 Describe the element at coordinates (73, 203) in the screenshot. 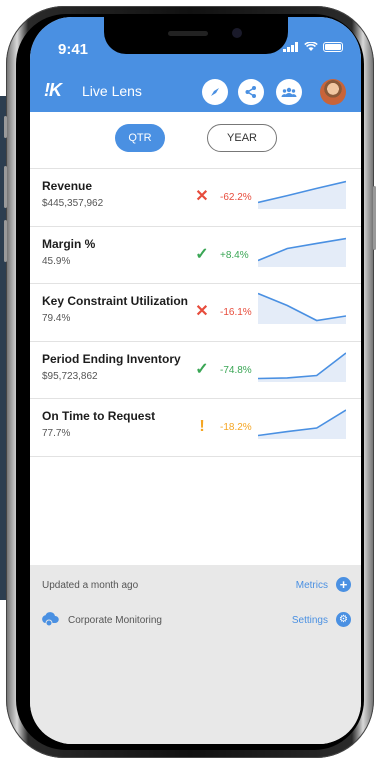

I see `kpi-value: $445,357,962` at that location.